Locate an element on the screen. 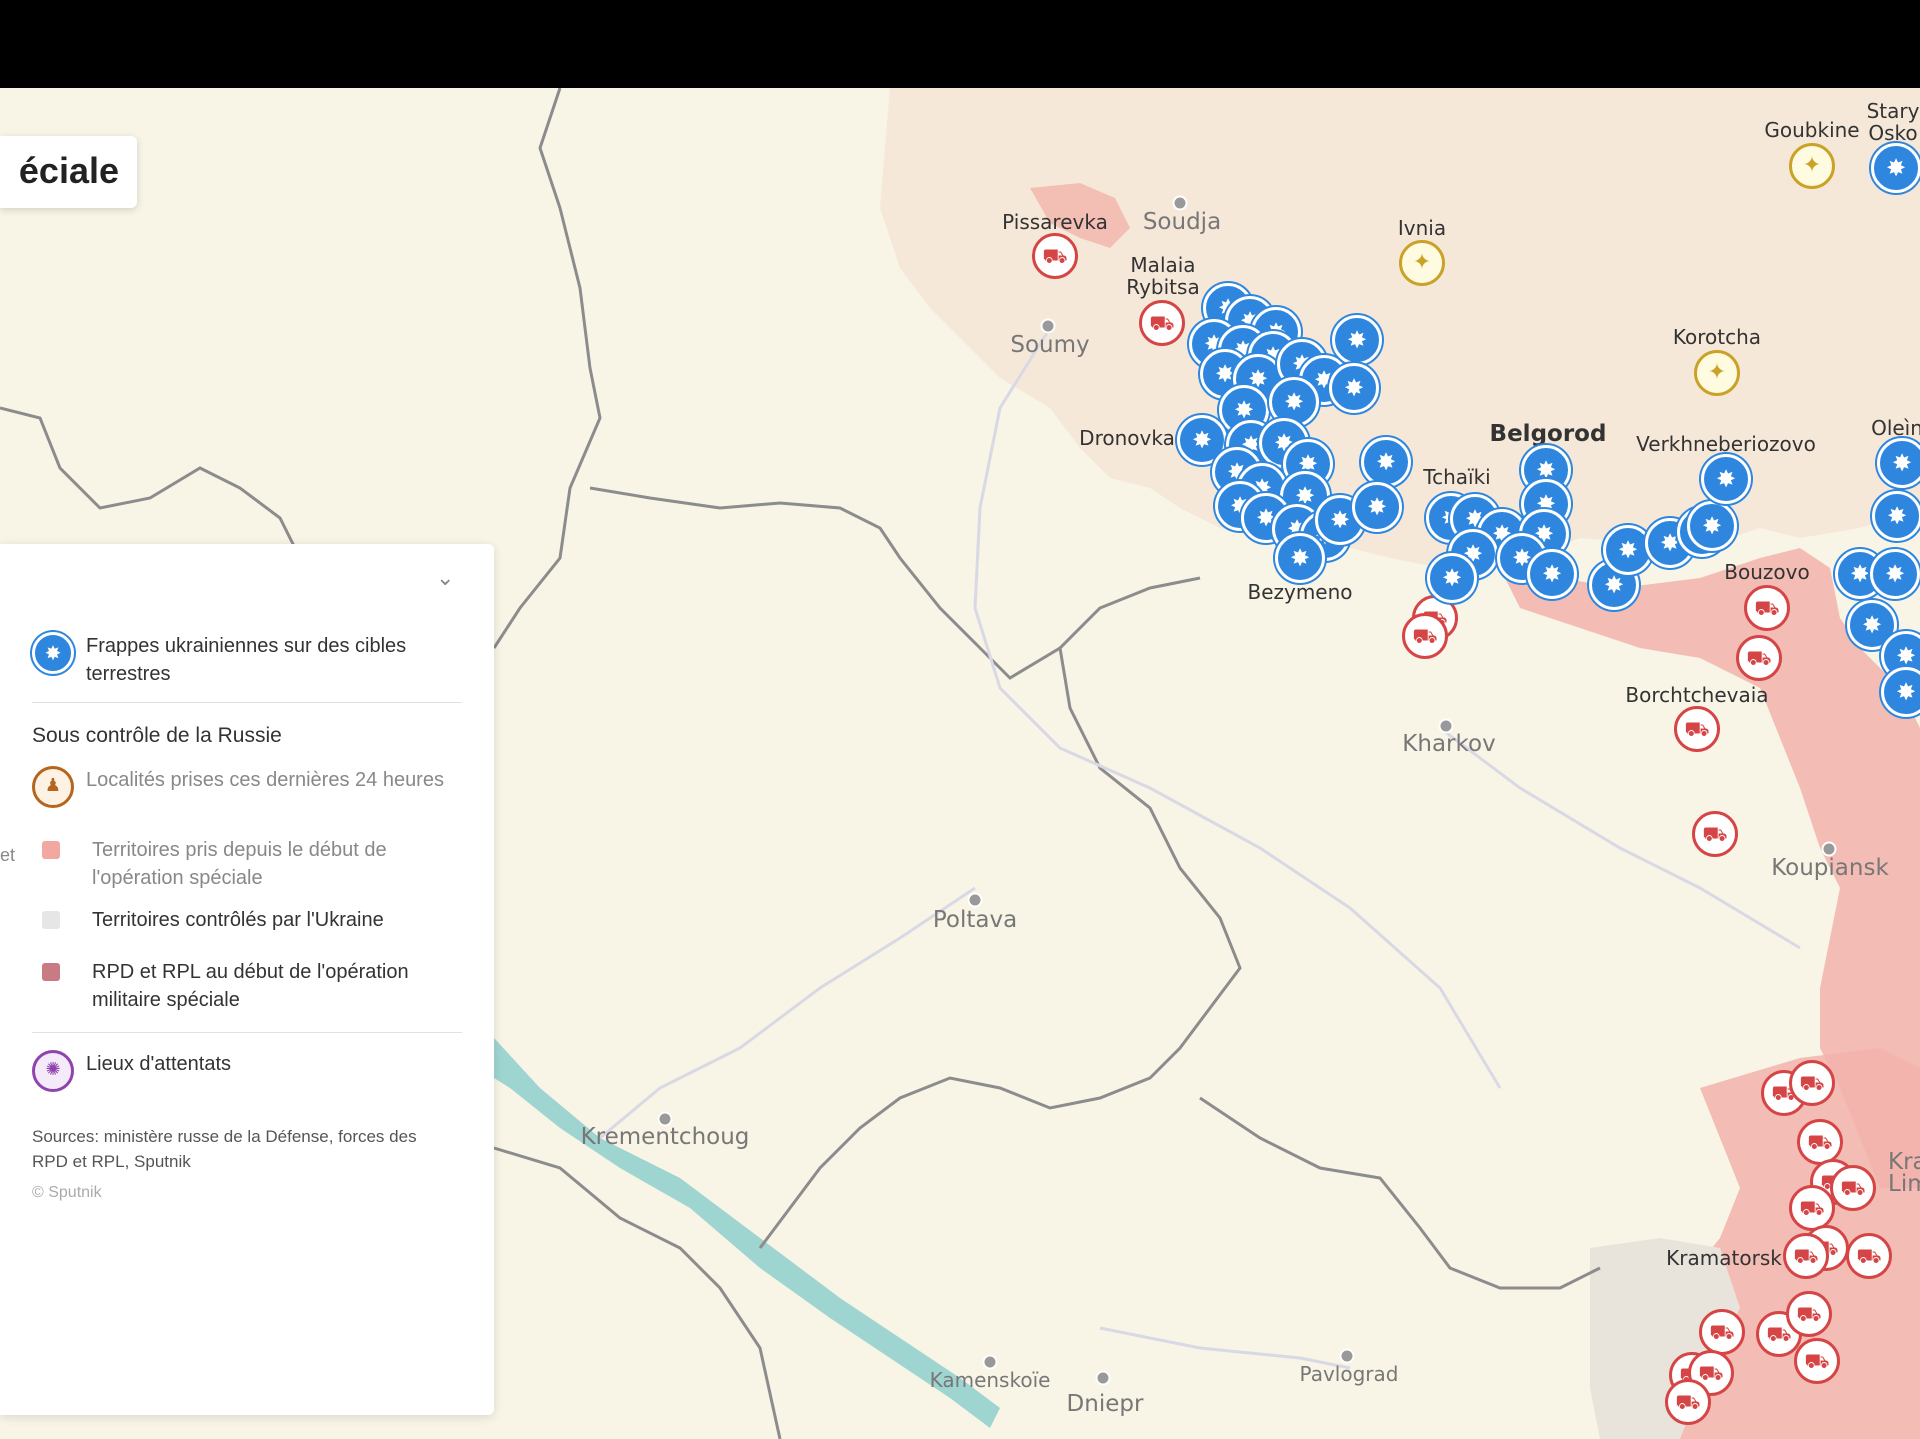  city-label-tchaiki: Tchaïki is located at coordinates (1457, 477).